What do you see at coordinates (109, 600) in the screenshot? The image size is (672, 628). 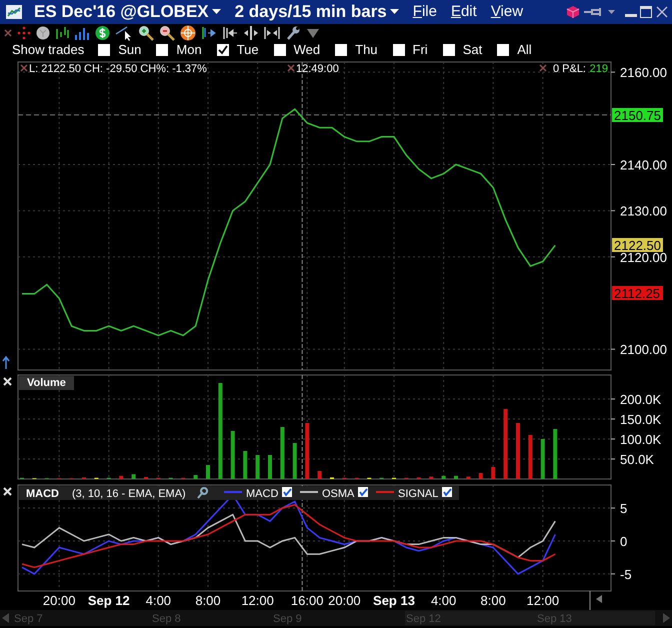 I see `time-label: Sep 12` at bounding box center [109, 600].